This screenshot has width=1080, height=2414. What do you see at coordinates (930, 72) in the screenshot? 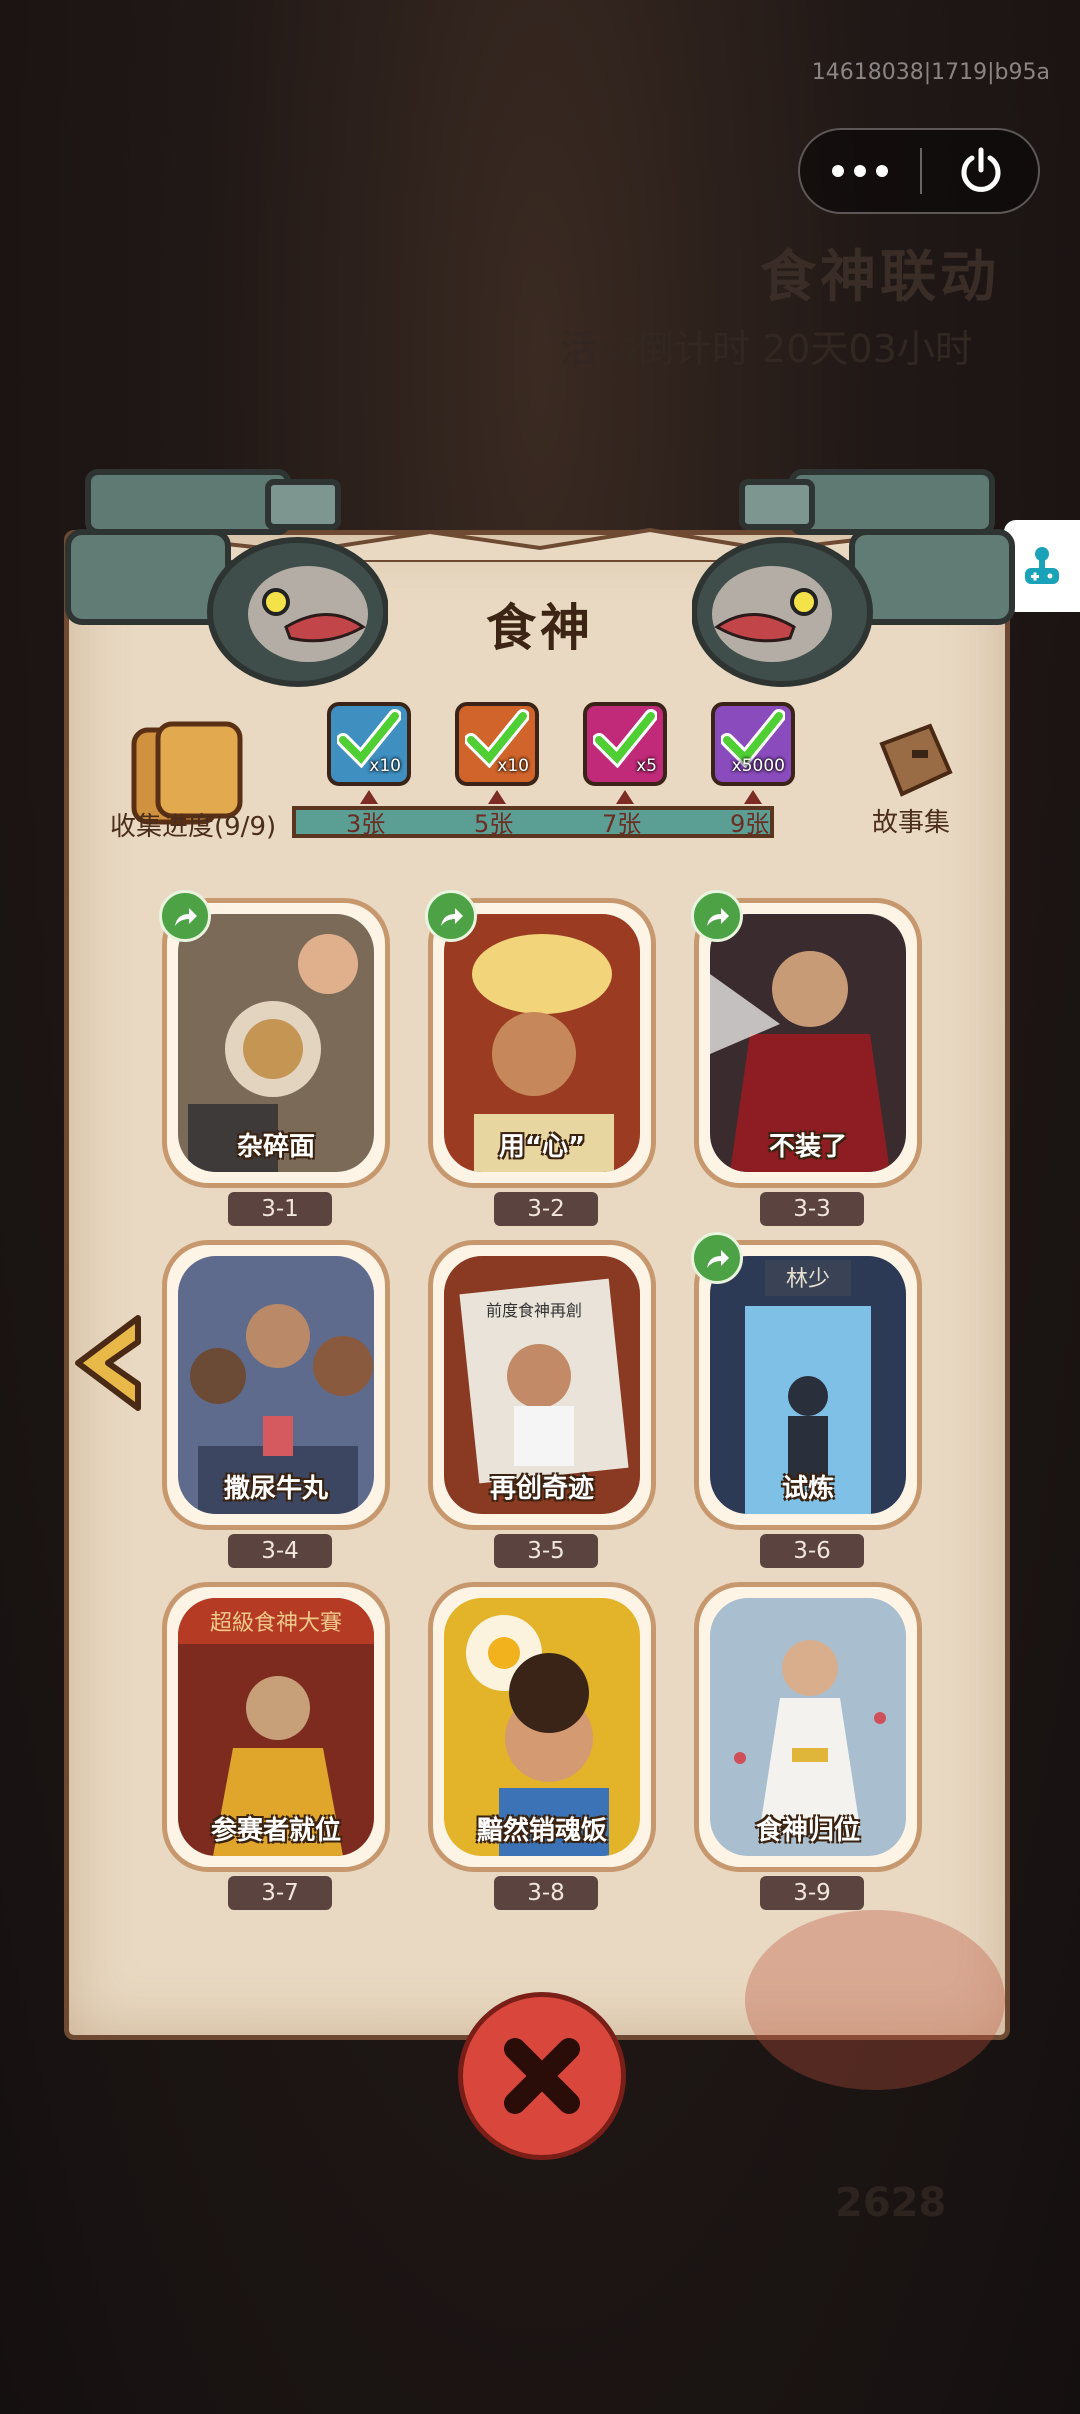
I see `build-id: 14618038|1719|b95a` at bounding box center [930, 72].